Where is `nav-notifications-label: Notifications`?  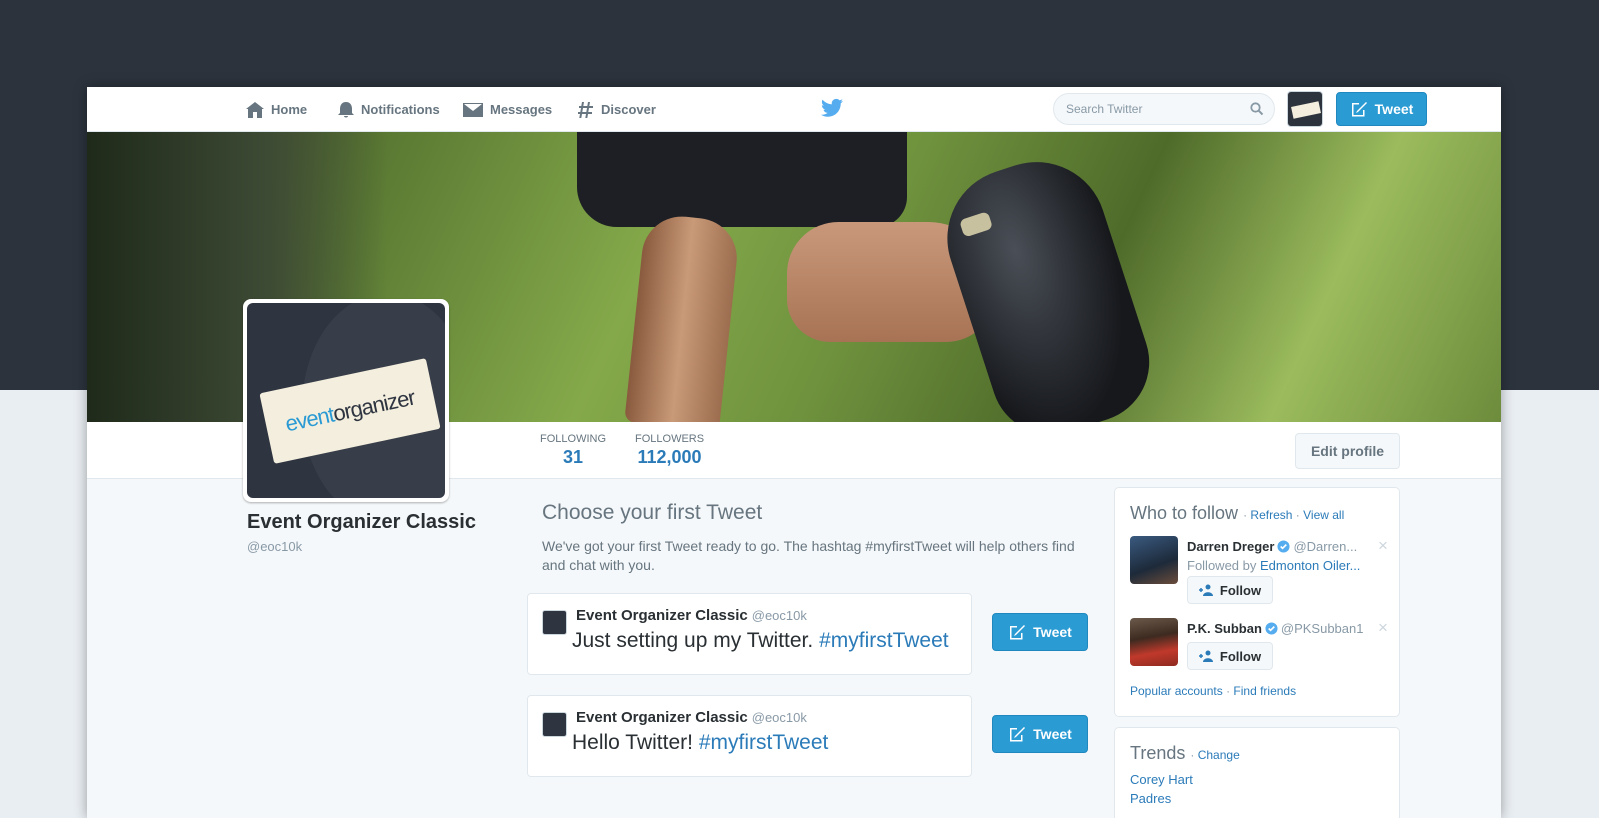 nav-notifications-label: Notifications is located at coordinates (400, 109).